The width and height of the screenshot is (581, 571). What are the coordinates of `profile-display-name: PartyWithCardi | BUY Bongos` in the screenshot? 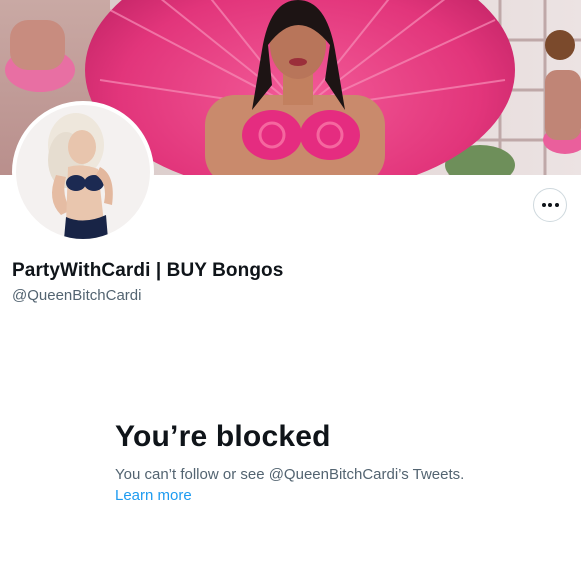 It's located at (148, 270).